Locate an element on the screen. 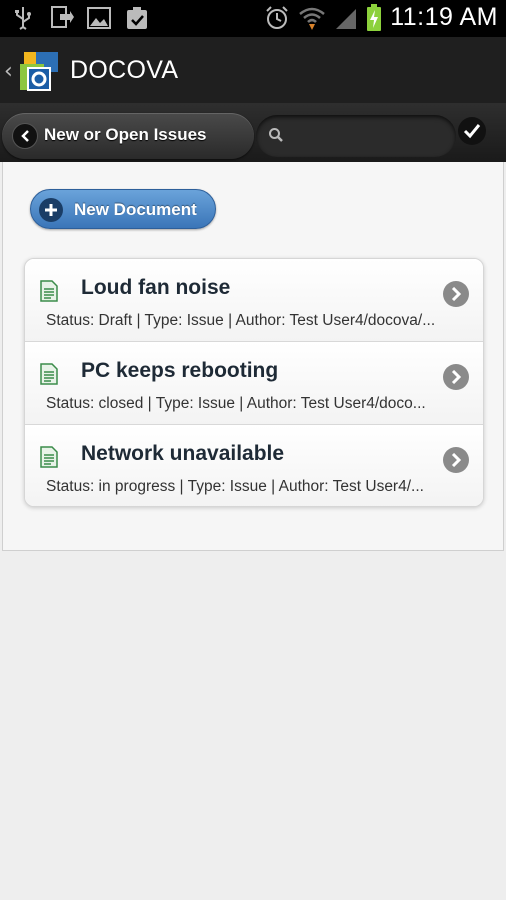  wifi-icon is located at coordinates (312, 18).